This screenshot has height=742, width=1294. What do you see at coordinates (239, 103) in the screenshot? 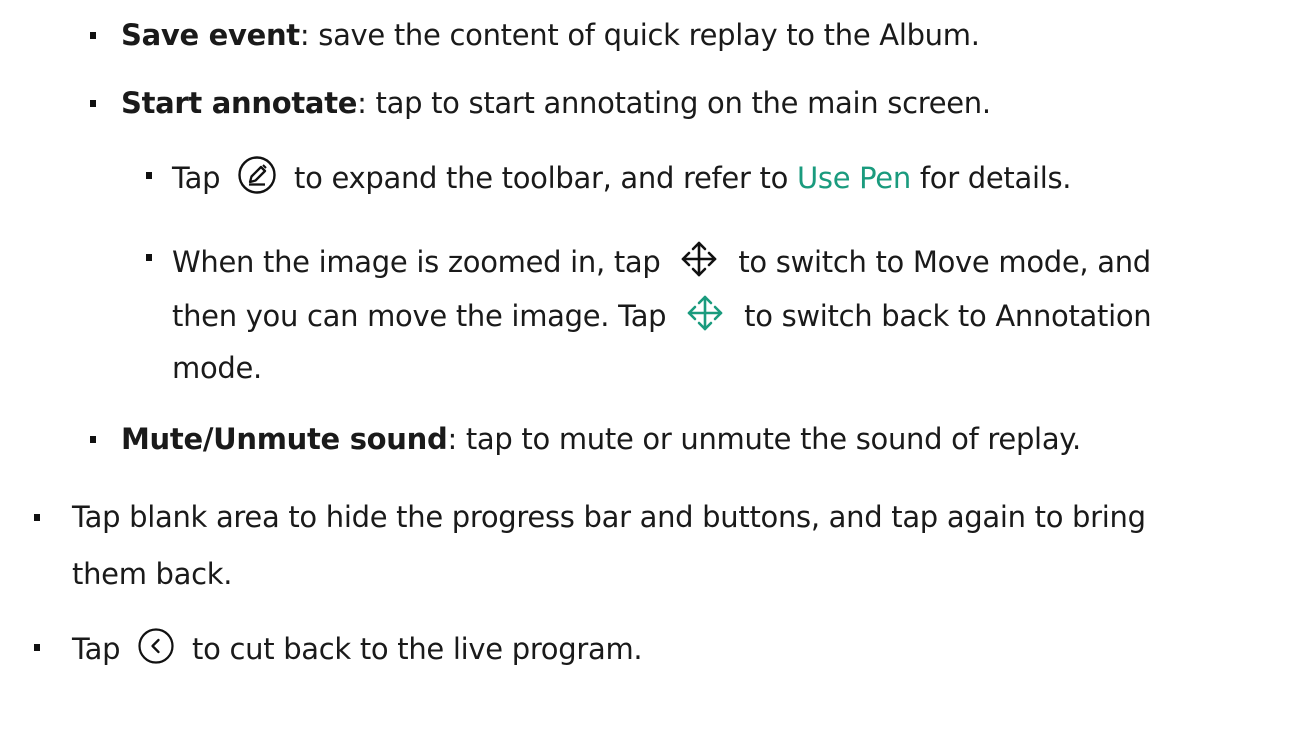
I see `term-start-annotate: Start annotate` at bounding box center [239, 103].